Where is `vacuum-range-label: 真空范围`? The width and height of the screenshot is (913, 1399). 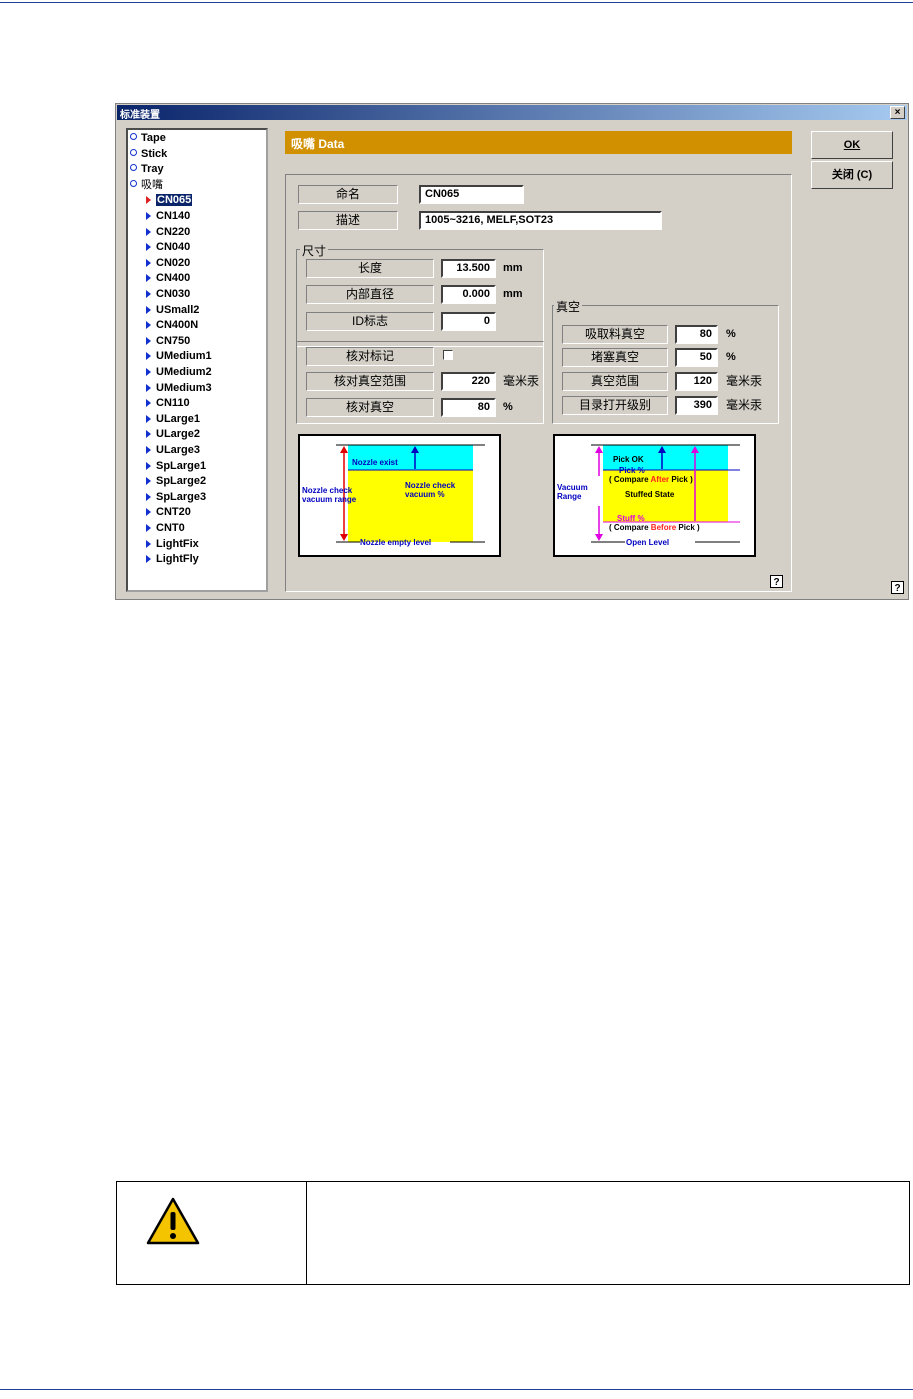 vacuum-range-label: 真空范围 is located at coordinates (615, 381).